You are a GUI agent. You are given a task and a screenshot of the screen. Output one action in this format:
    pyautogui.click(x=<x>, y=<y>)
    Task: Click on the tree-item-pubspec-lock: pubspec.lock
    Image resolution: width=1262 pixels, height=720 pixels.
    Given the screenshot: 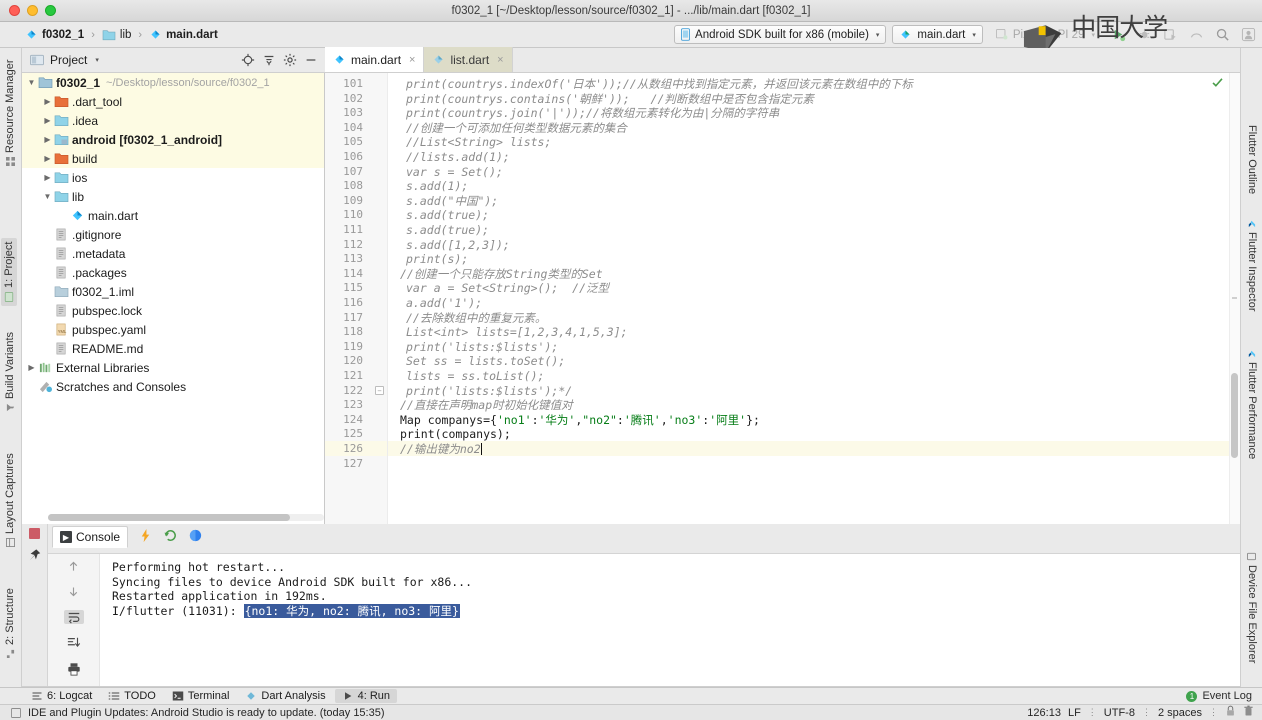 What is the action you would take?
    pyautogui.click(x=173, y=310)
    